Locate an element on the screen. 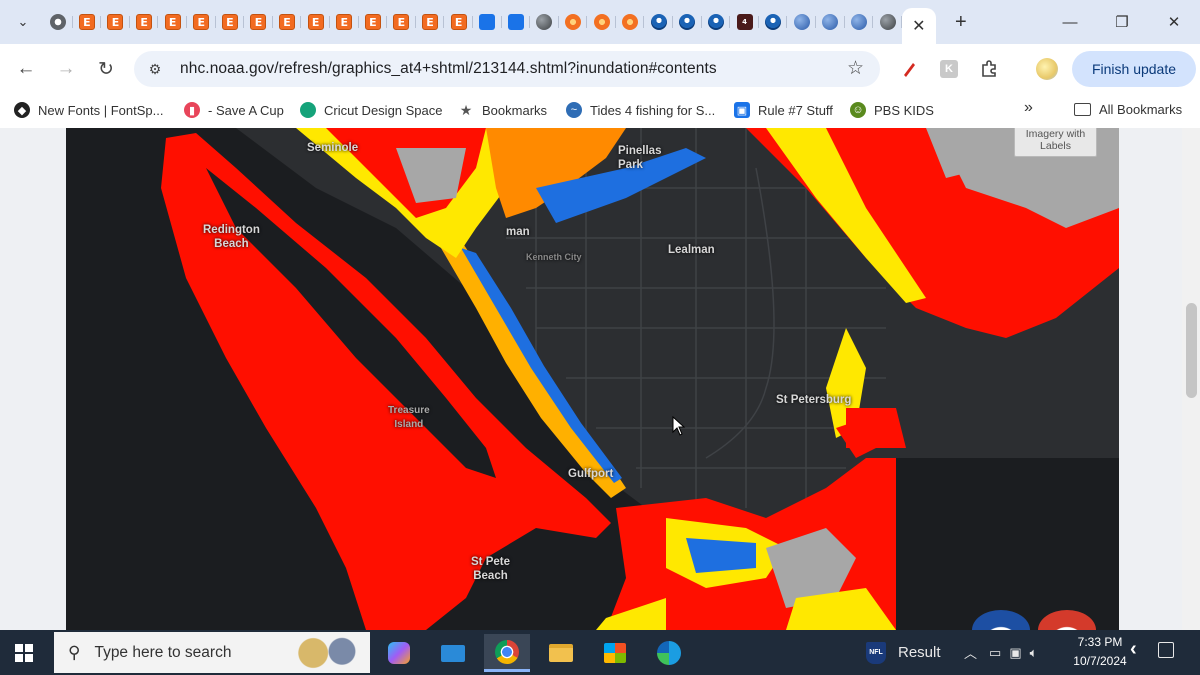 The image size is (1200, 675). blue-globe-icon is located at coordinates (830, 22).